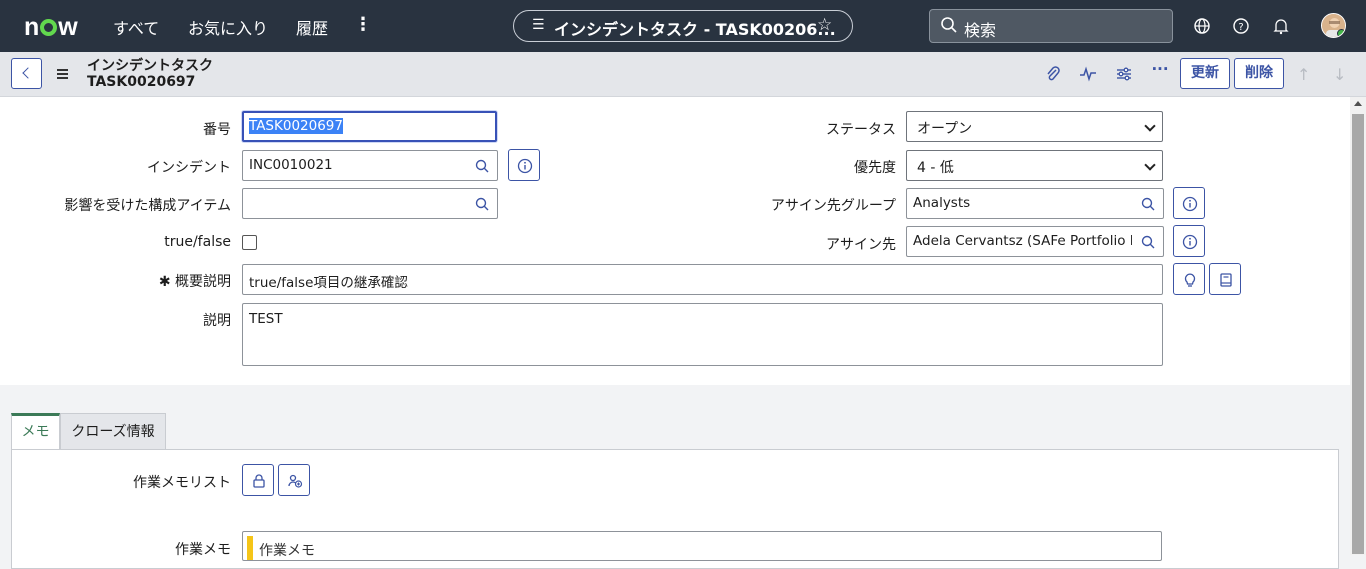 The image size is (1366, 569). What do you see at coordinates (250, 548) in the screenshot?
I see `work-notes-indicator` at bounding box center [250, 548].